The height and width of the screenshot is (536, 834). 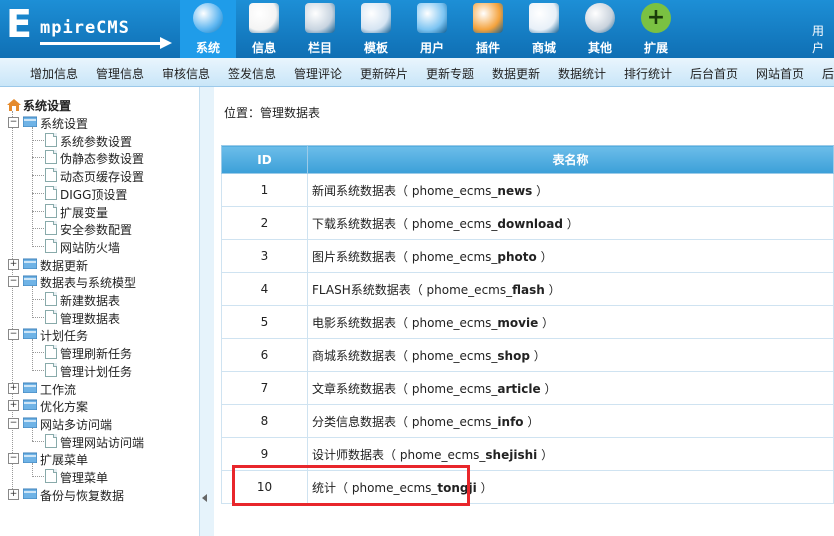 What do you see at coordinates (476, 388) in the screenshot?
I see `table-db-name: phome_ecms_article` at bounding box center [476, 388].